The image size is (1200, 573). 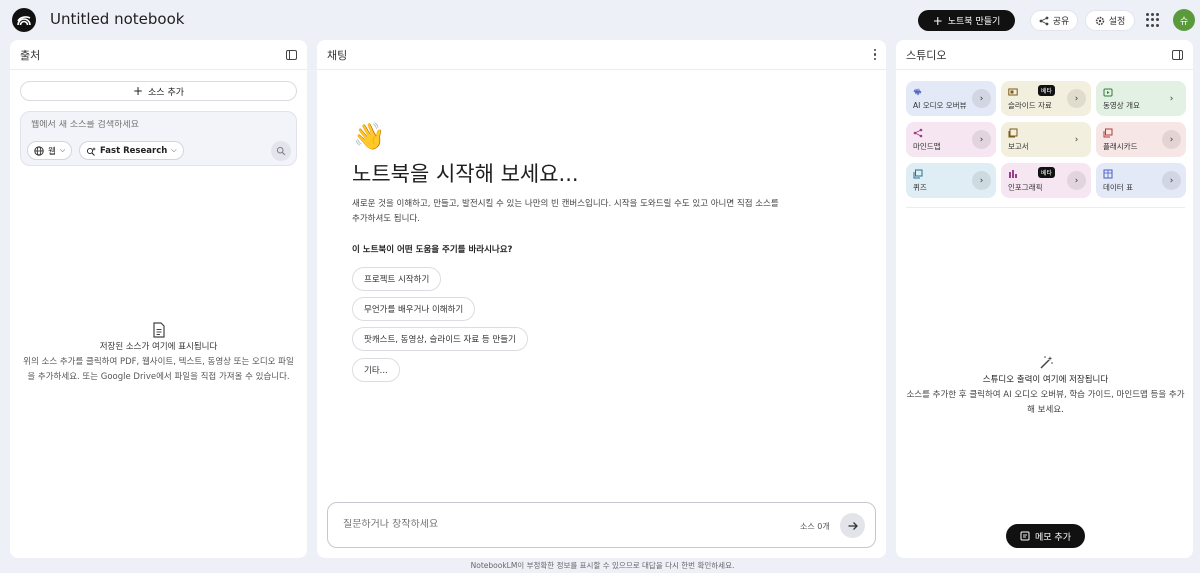 I want to click on chat-composer: 소스 0개, so click(x=601, y=525).